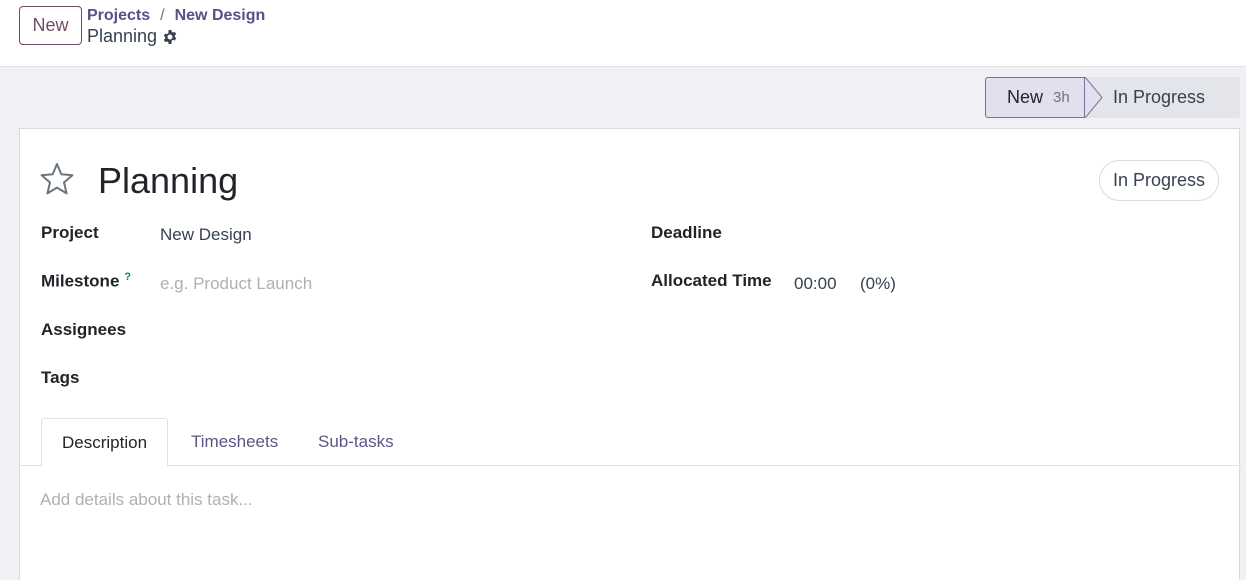 This screenshot has height=580, width=1246. What do you see at coordinates (385, 378) in the screenshot?
I see `tags-field` at bounding box center [385, 378].